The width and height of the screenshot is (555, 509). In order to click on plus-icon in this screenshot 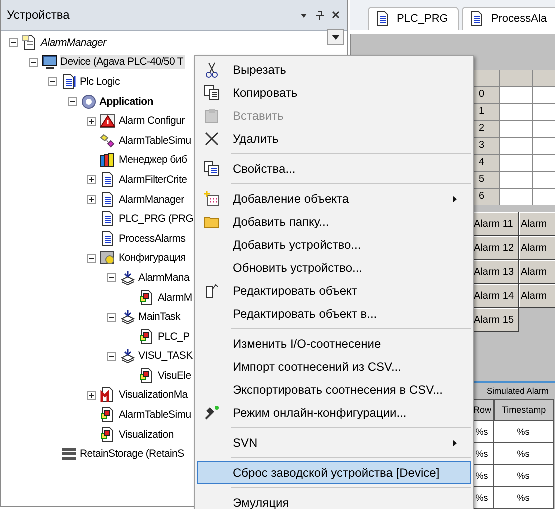, I will do `click(91, 179)`.